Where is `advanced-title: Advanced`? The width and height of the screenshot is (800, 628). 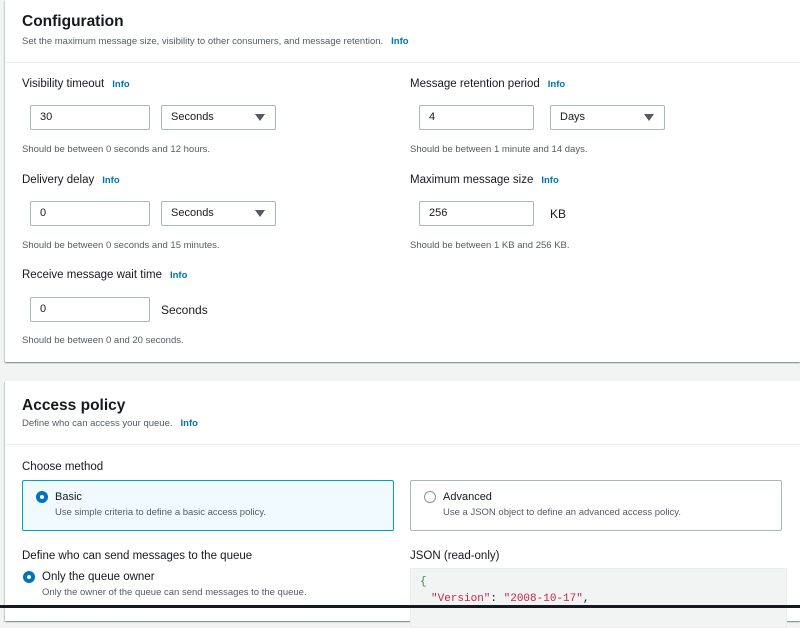
advanced-title: Advanced is located at coordinates (467, 497).